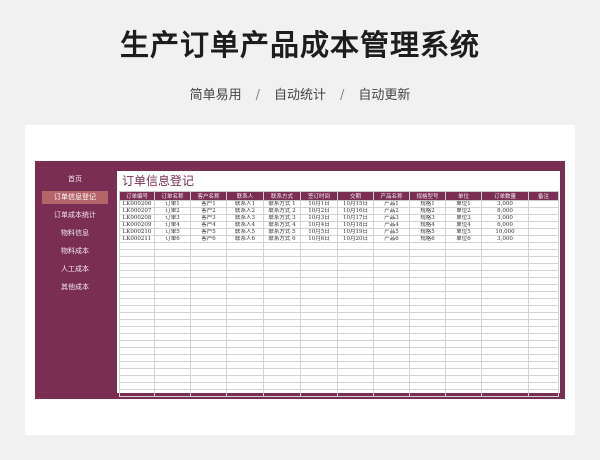 The image size is (600, 460). What do you see at coordinates (75, 287) in the screenshot?
I see `sidebar-item-other-cost: 其他成本` at bounding box center [75, 287].